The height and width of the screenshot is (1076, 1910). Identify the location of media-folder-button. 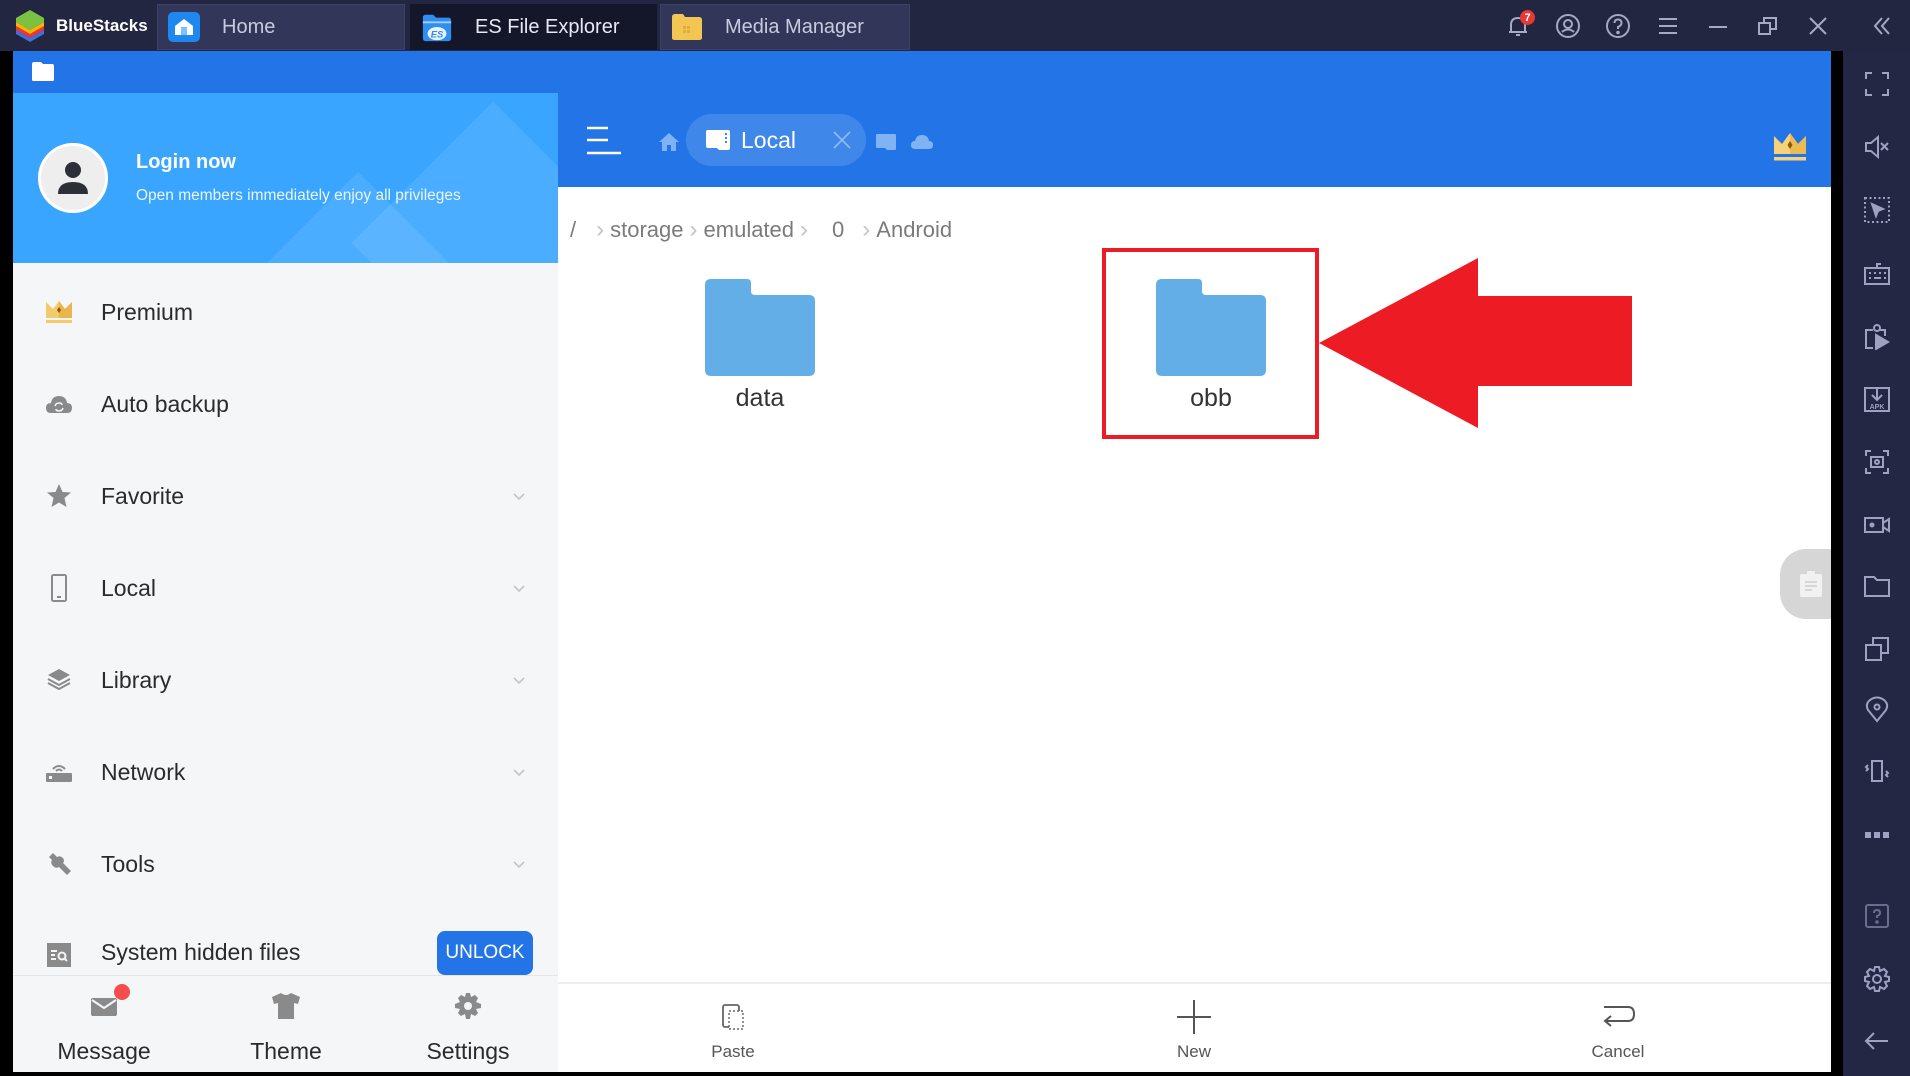
(1877, 586).